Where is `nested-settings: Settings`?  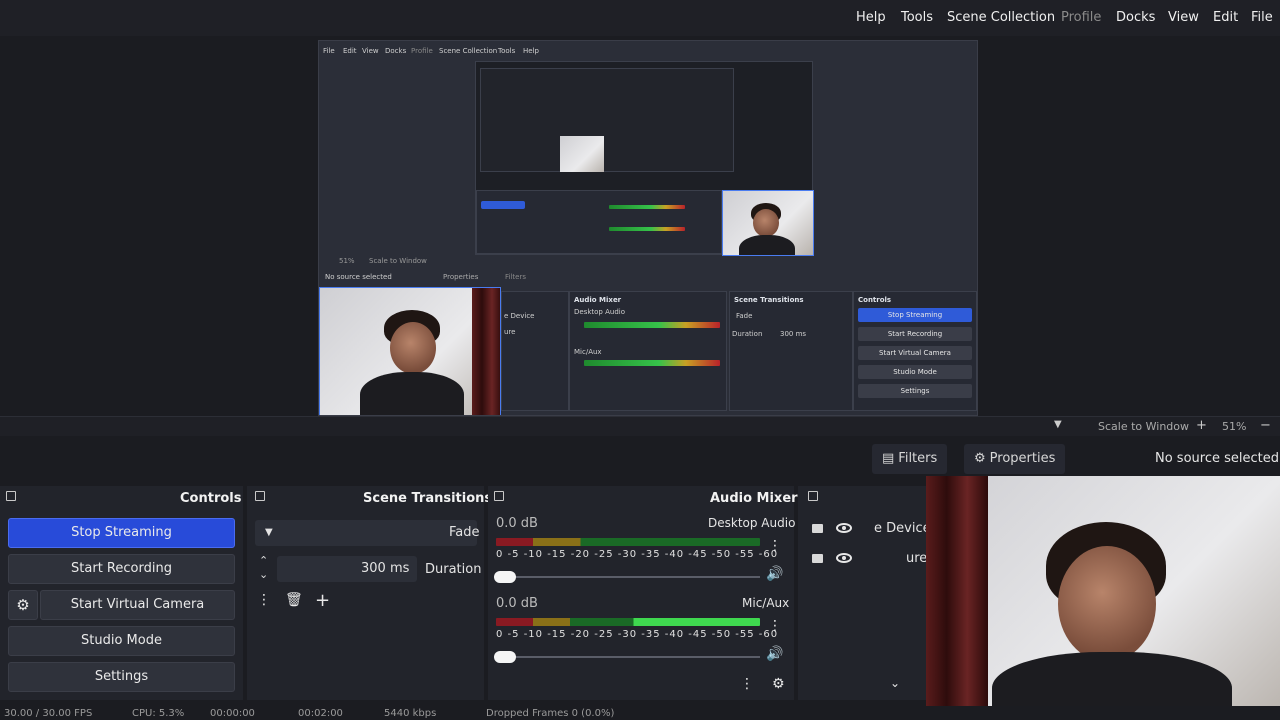
nested-settings: Settings is located at coordinates (915, 391).